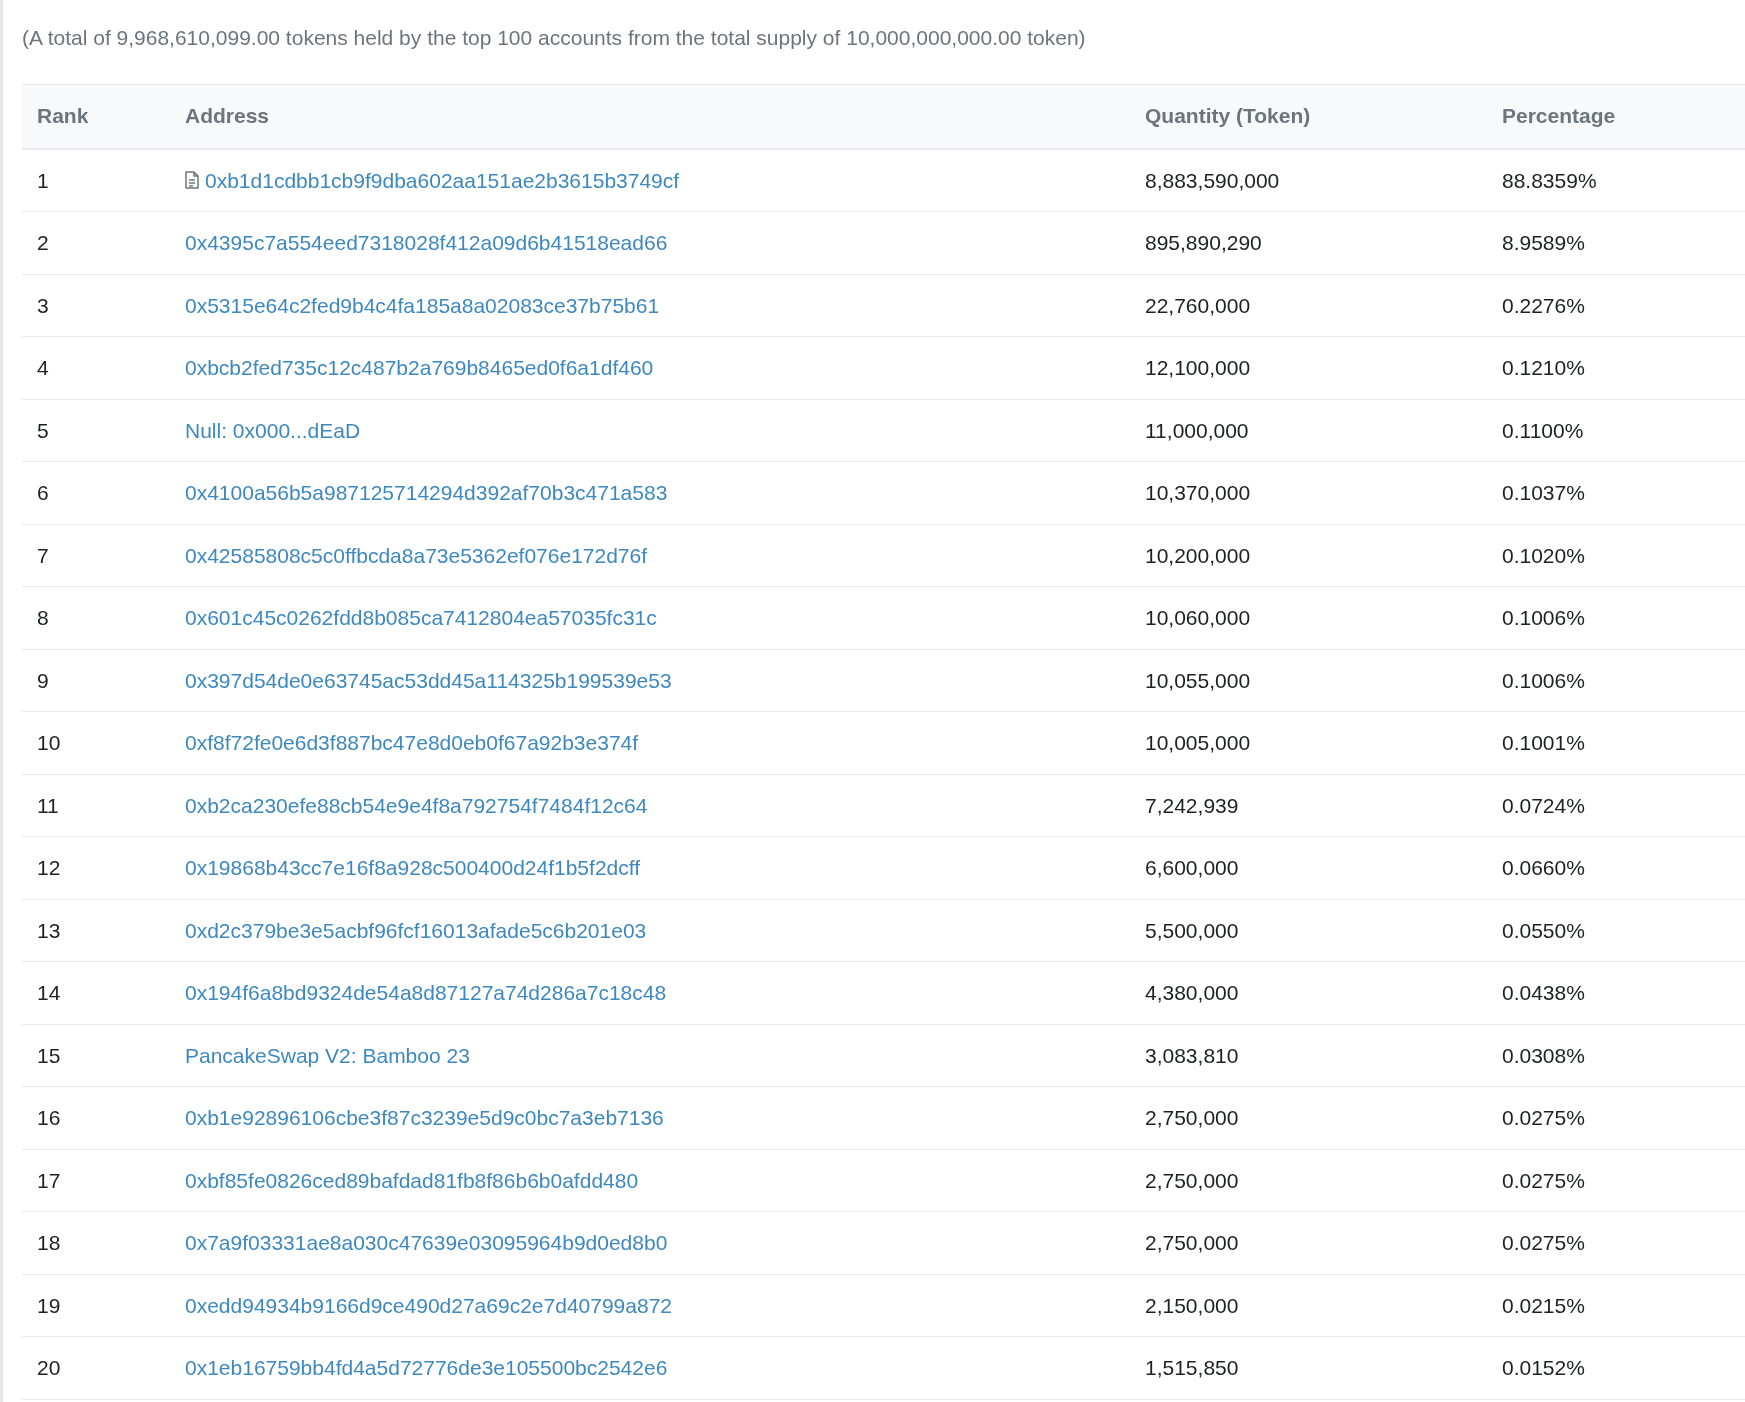 The width and height of the screenshot is (1745, 1402). Describe the element at coordinates (227, 116) in the screenshot. I see `column-header: Address` at that location.